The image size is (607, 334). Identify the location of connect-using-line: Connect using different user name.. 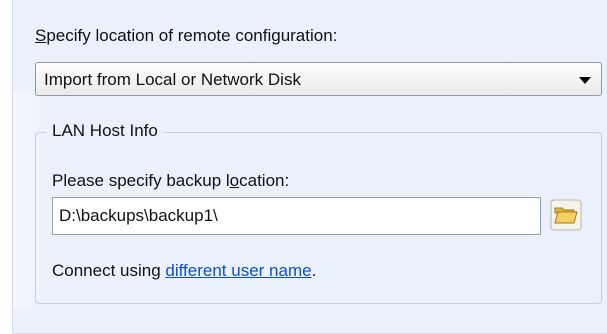
(184, 271).